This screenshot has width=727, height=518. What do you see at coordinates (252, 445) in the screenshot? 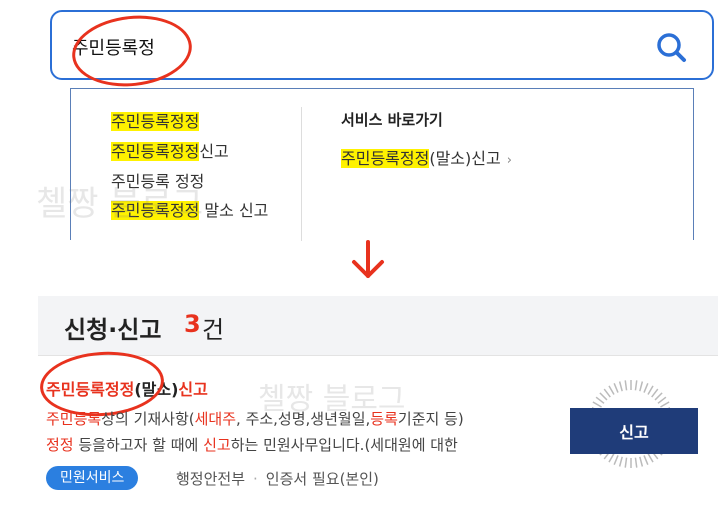
I see `result-description-line: 정정 등을하고자 할 때에 신고하는 민원사무입니다.(세대원에 대한` at bounding box center [252, 445].